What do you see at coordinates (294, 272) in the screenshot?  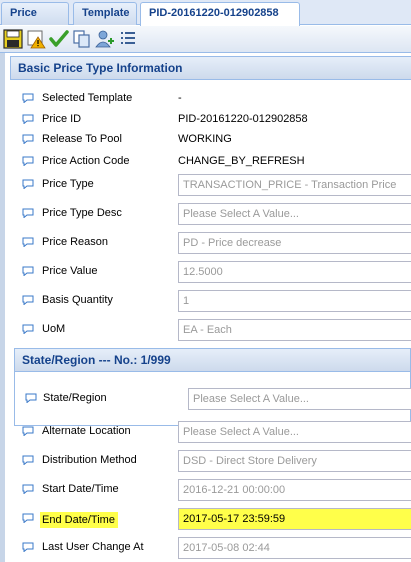 I see `price-value-field: 12.5000` at bounding box center [294, 272].